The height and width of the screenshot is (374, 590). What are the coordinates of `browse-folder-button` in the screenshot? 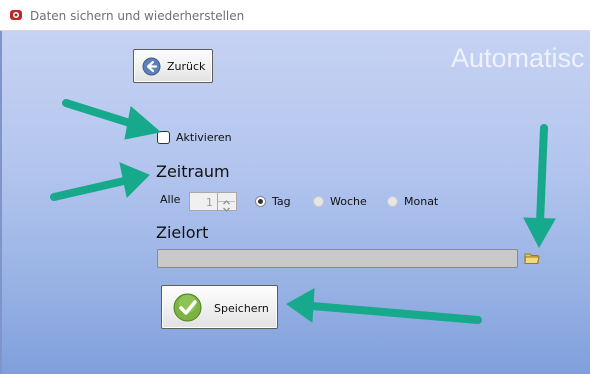 It's located at (532, 258).